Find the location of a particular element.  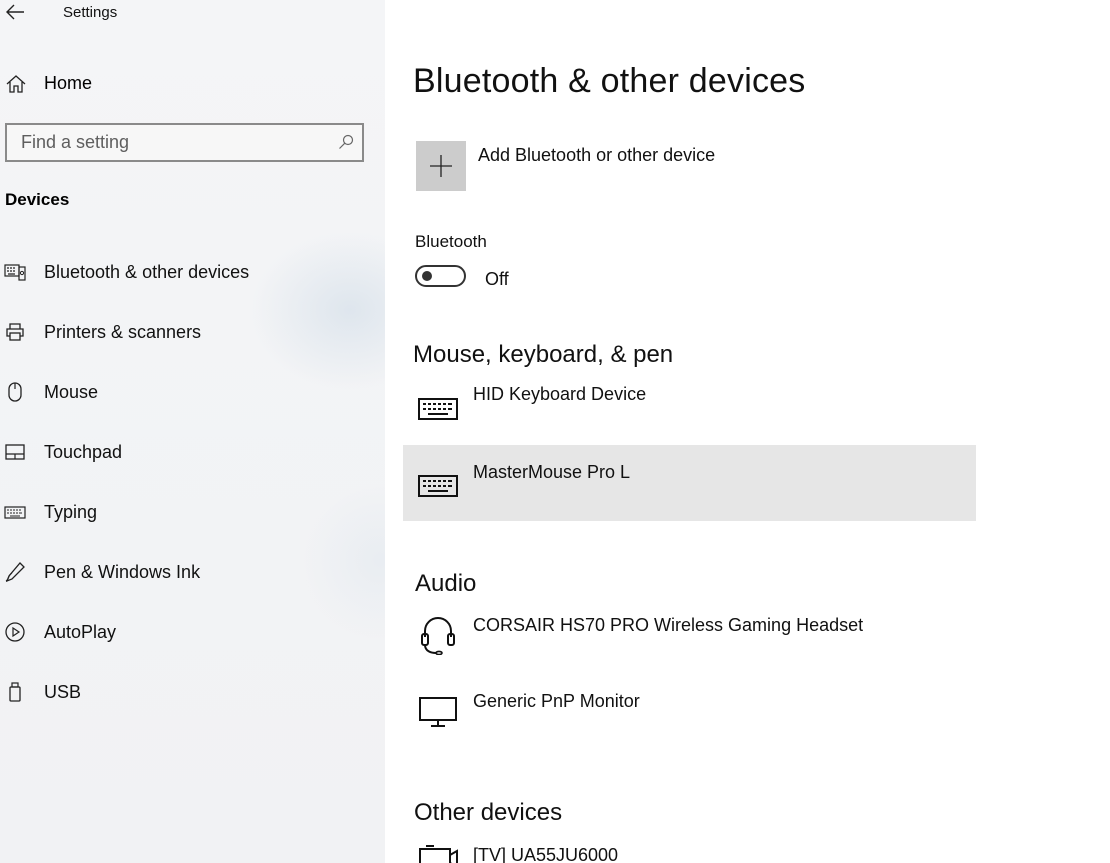

sidebar-item-label: Pen & Windows Ink is located at coordinates (122, 572).